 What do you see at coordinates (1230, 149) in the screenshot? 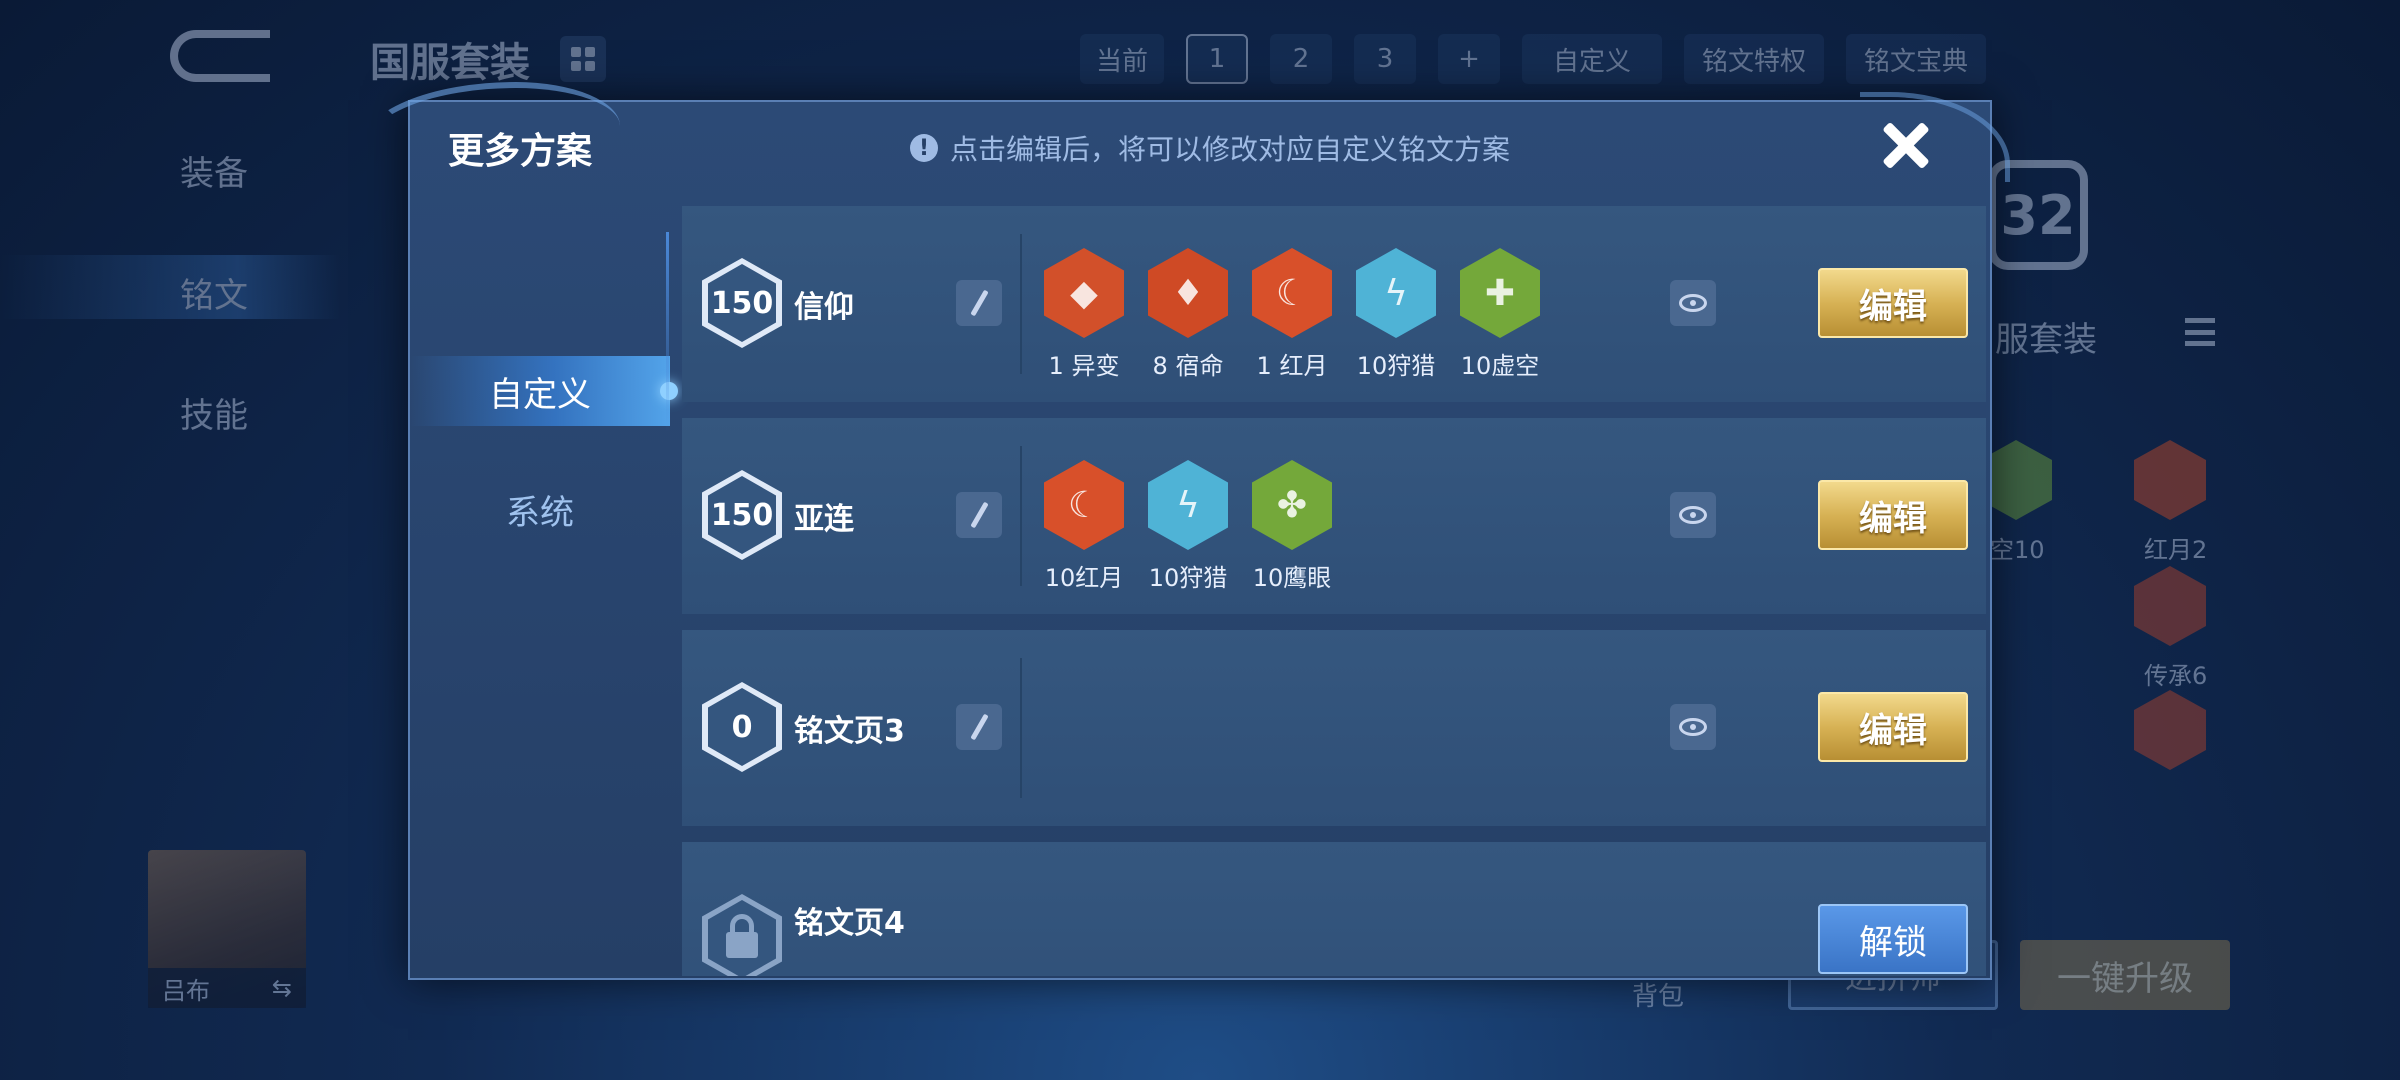
I see `hint-text: 点击编辑后，将可以修改对应自定义铭文方案` at bounding box center [1230, 149].